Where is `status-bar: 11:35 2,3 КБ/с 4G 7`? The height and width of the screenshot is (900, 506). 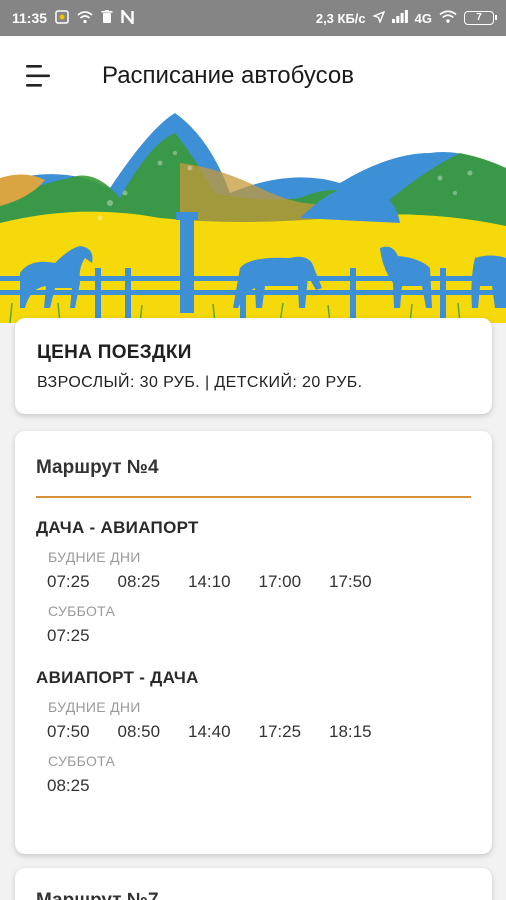
status-bar: 11:35 2,3 КБ/с 4G 7 is located at coordinates (253, 18).